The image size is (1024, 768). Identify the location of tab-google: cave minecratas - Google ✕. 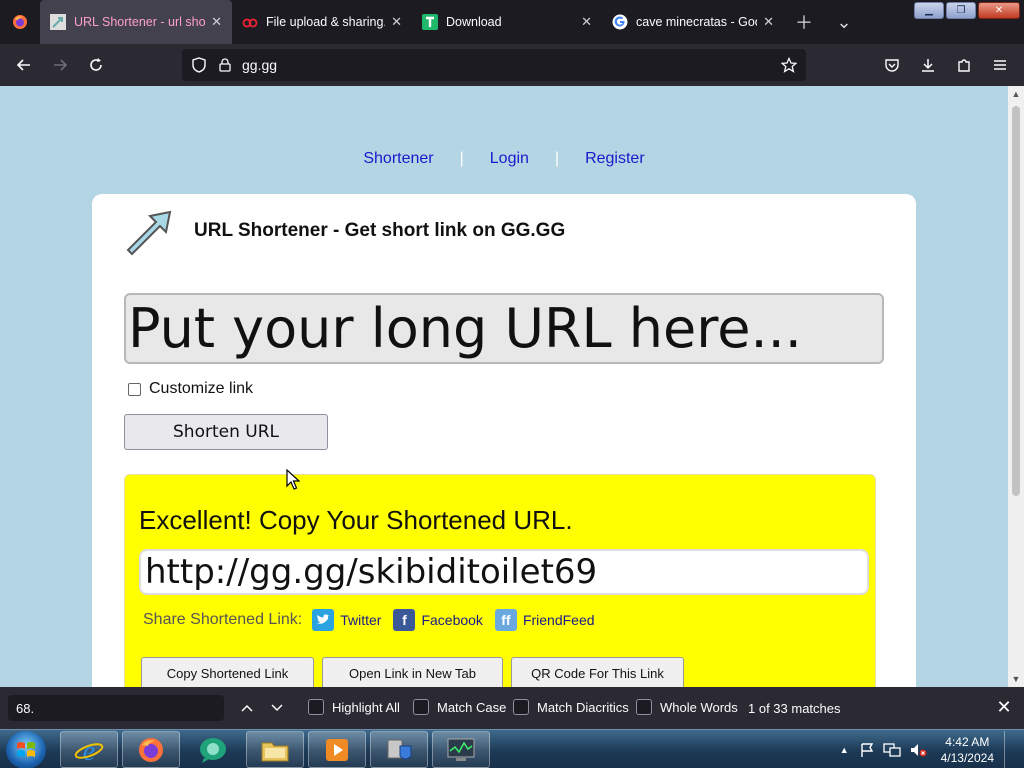
(693, 22).